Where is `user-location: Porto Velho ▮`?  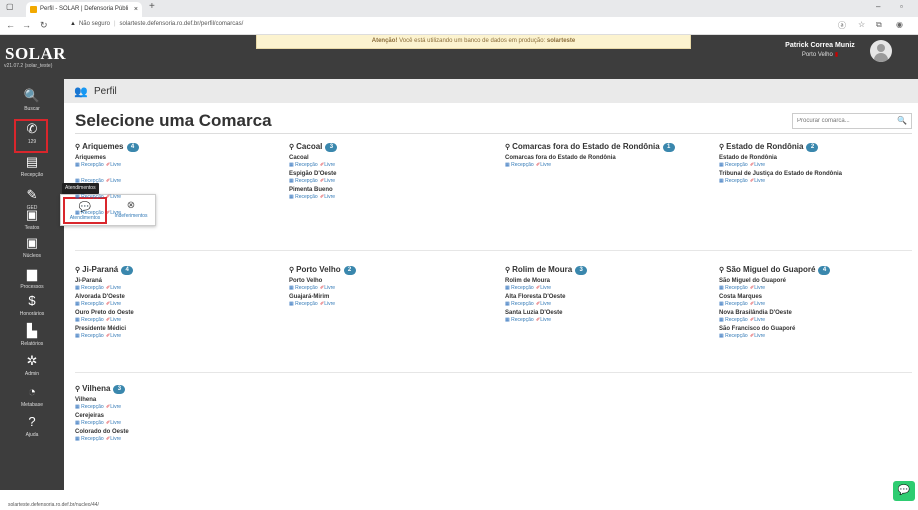 user-location: Porto Velho ▮ is located at coordinates (820, 54).